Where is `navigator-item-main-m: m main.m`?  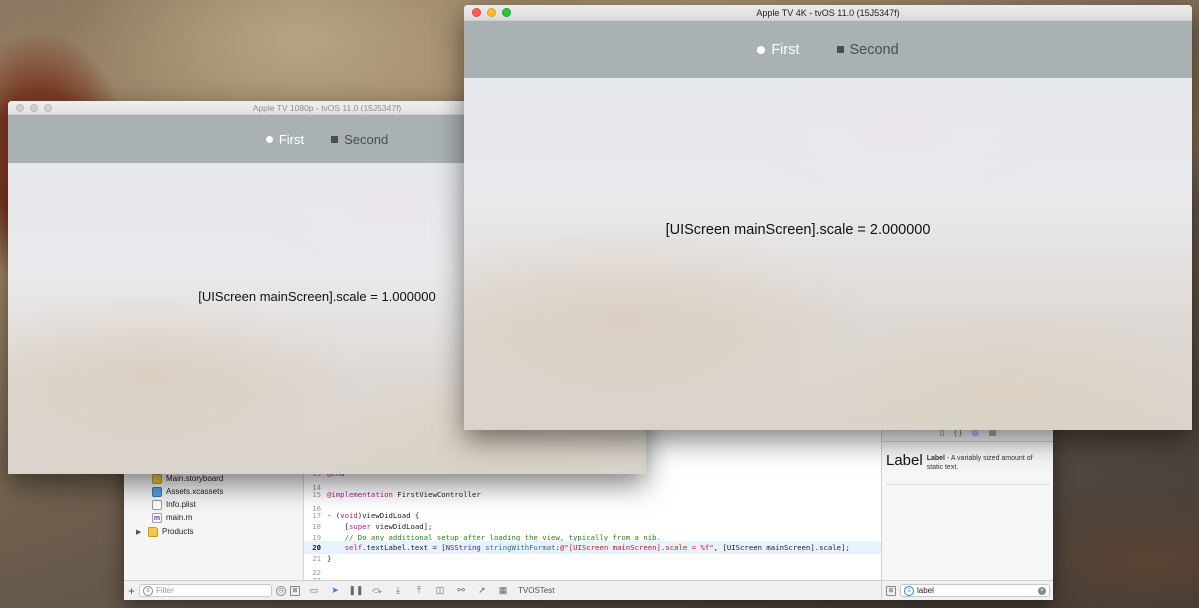
navigator-item-main-m: m main.m is located at coordinates (172, 517).